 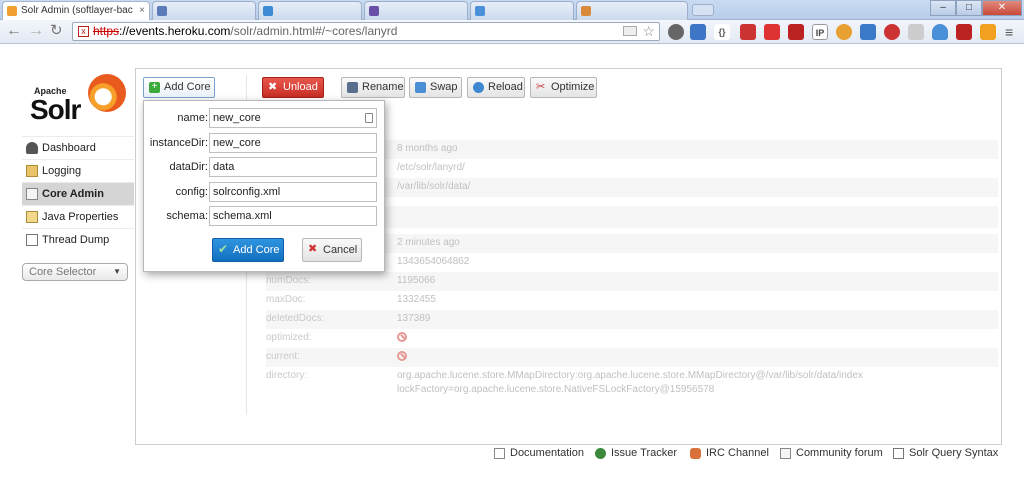 What do you see at coordinates (703, 10) in the screenshot?
I see `new-tab-button` at bounding box center [703, 10].